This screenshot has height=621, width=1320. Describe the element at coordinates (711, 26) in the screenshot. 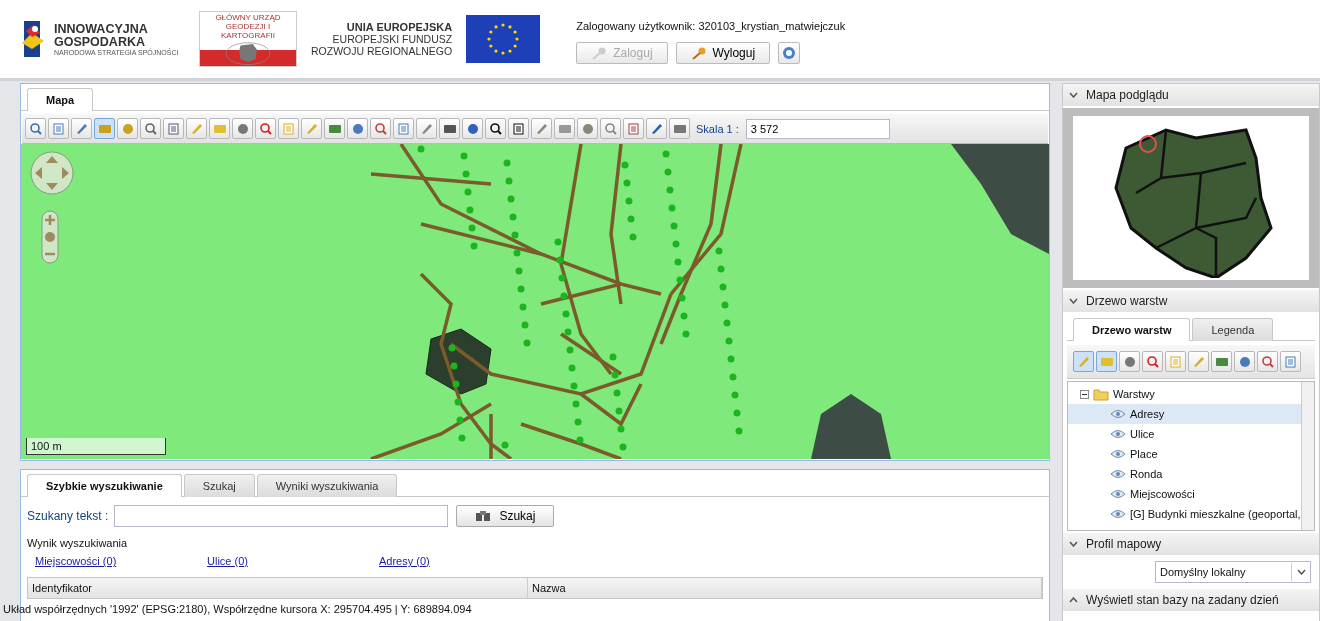

I see `logged-user-text: Zalogowany użytkownik: 320103_krystian_matwiejczuk` at that location.